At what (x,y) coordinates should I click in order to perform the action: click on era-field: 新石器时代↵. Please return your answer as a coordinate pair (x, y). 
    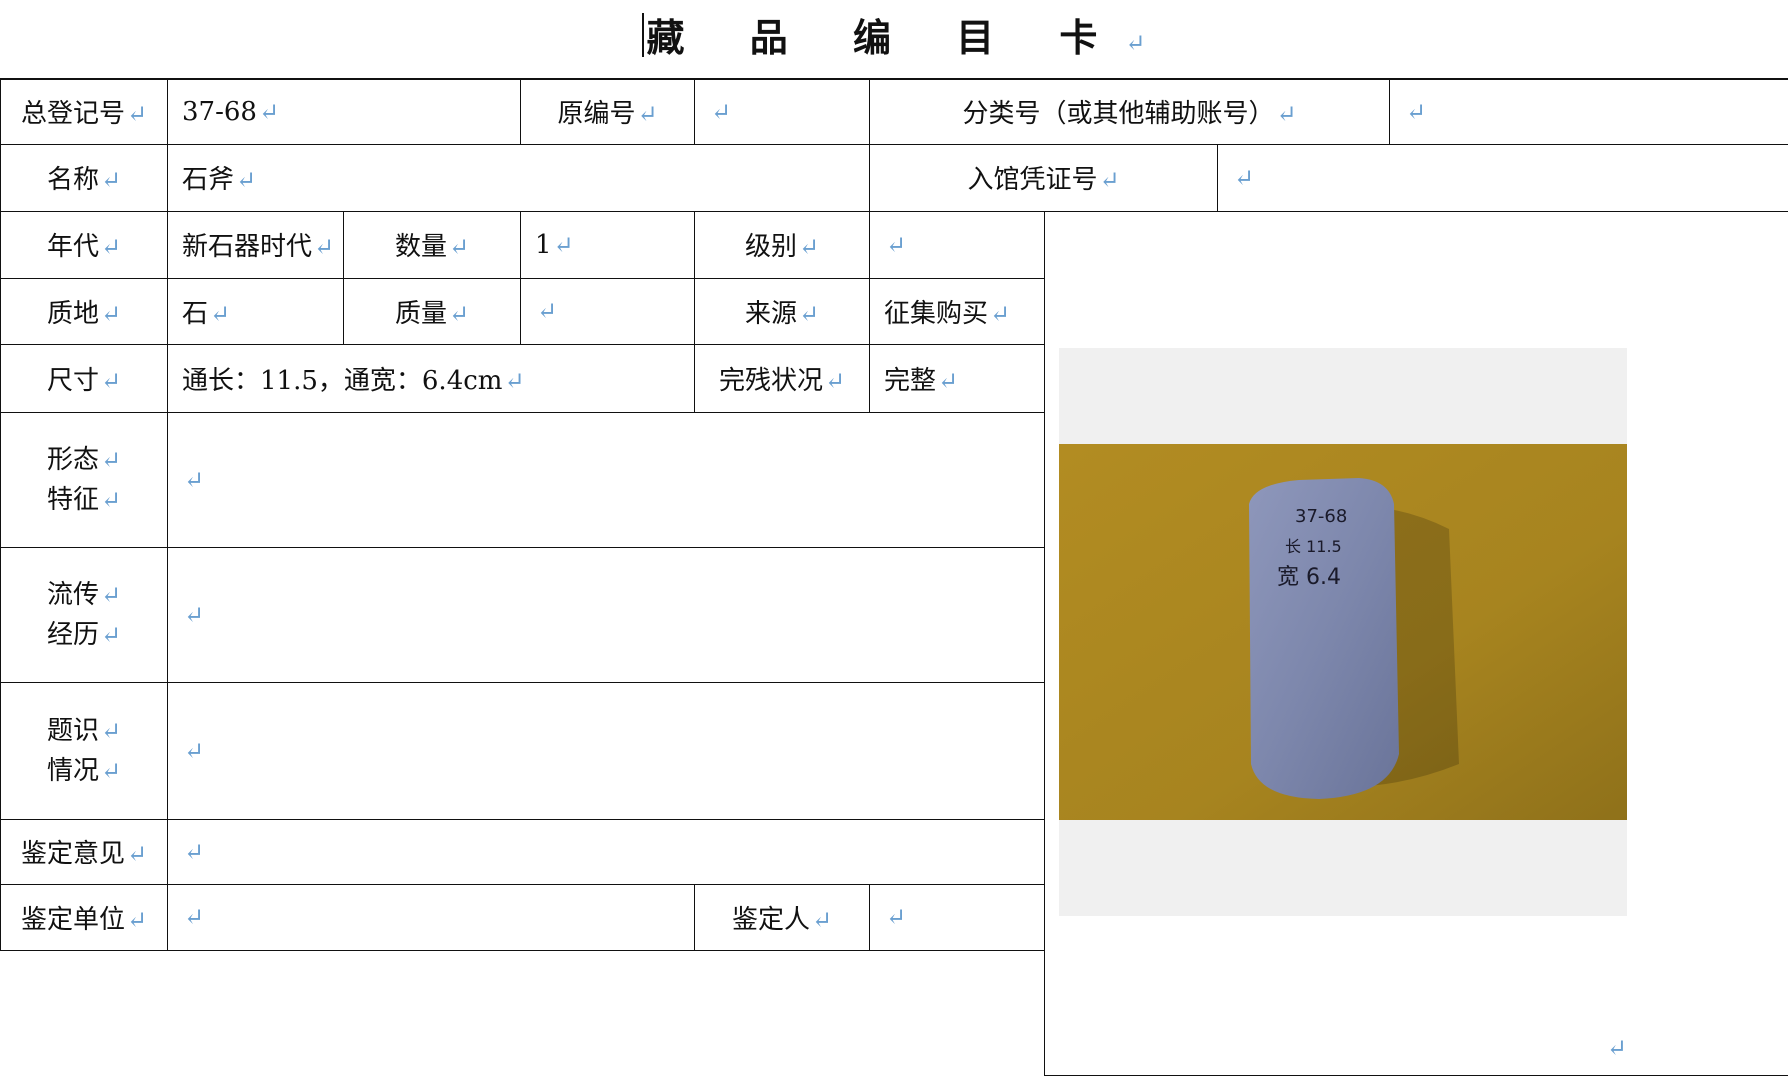
    Looking at the image, I should click on (256, 244).